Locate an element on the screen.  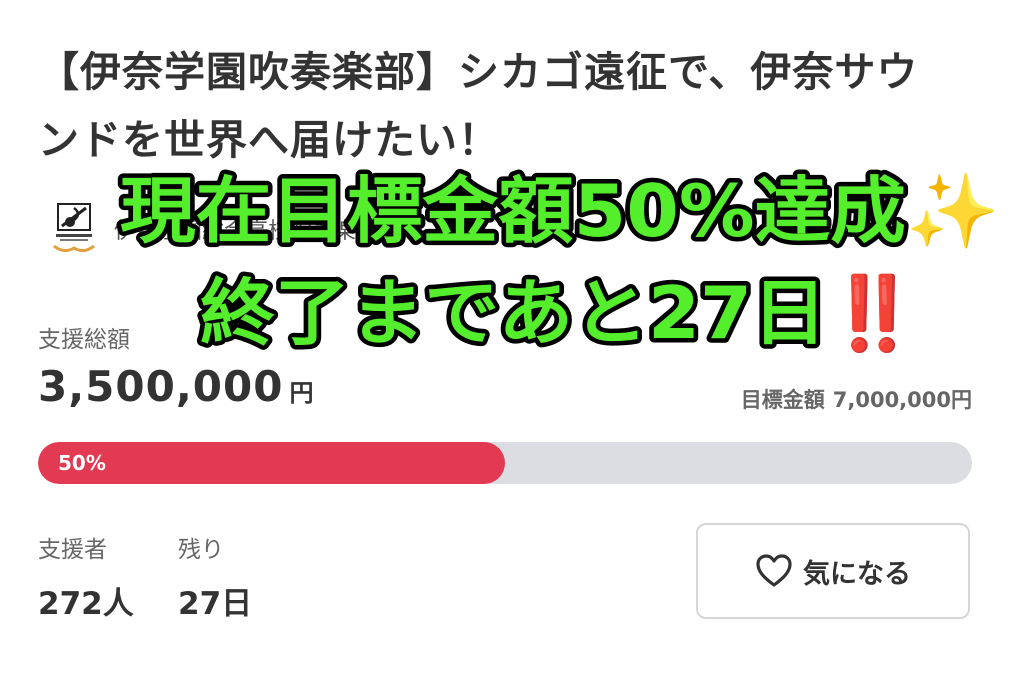
promo-line-days-left: 終了まであと27日‼️ is located at coordinates (560, 313).